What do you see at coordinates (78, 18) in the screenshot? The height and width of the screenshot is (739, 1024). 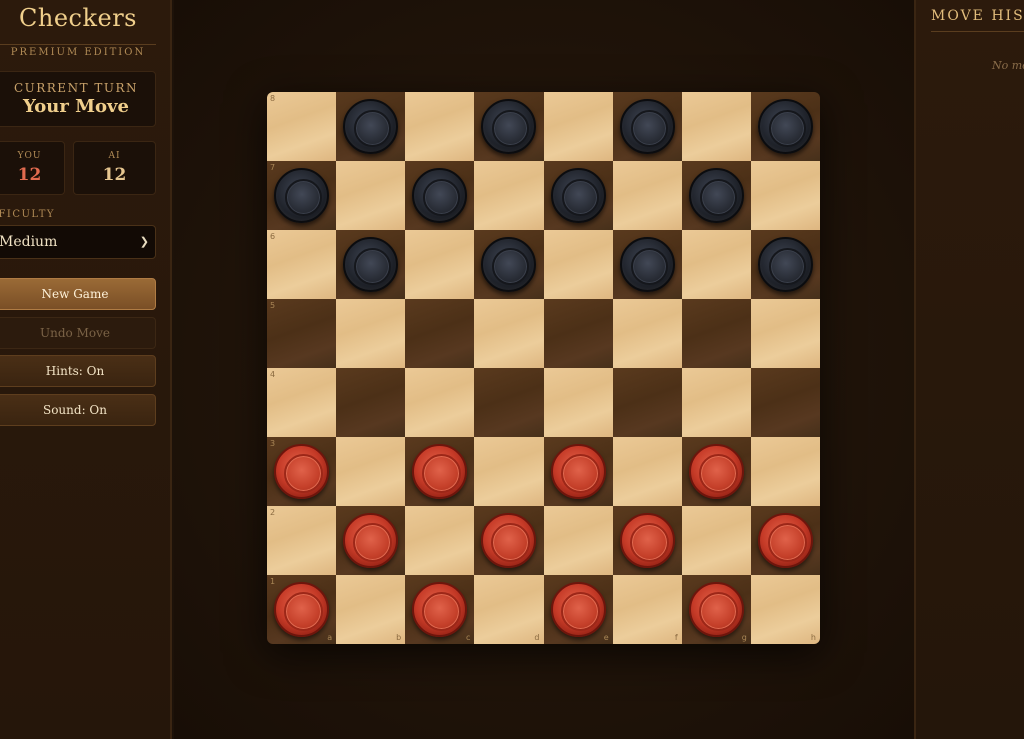 I see `app-title: Checkers` at bounding box center [78, 18].